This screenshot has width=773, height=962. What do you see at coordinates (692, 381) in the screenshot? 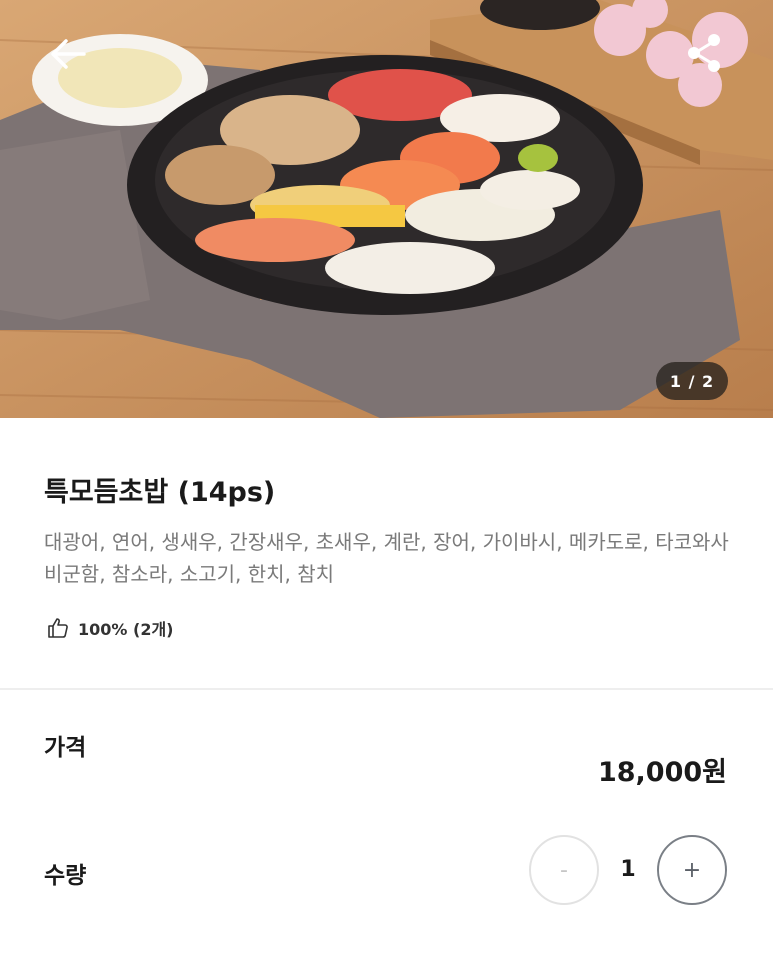
I see `image-pager-indicator: 1 / 2` at bounding box center [692, 381].